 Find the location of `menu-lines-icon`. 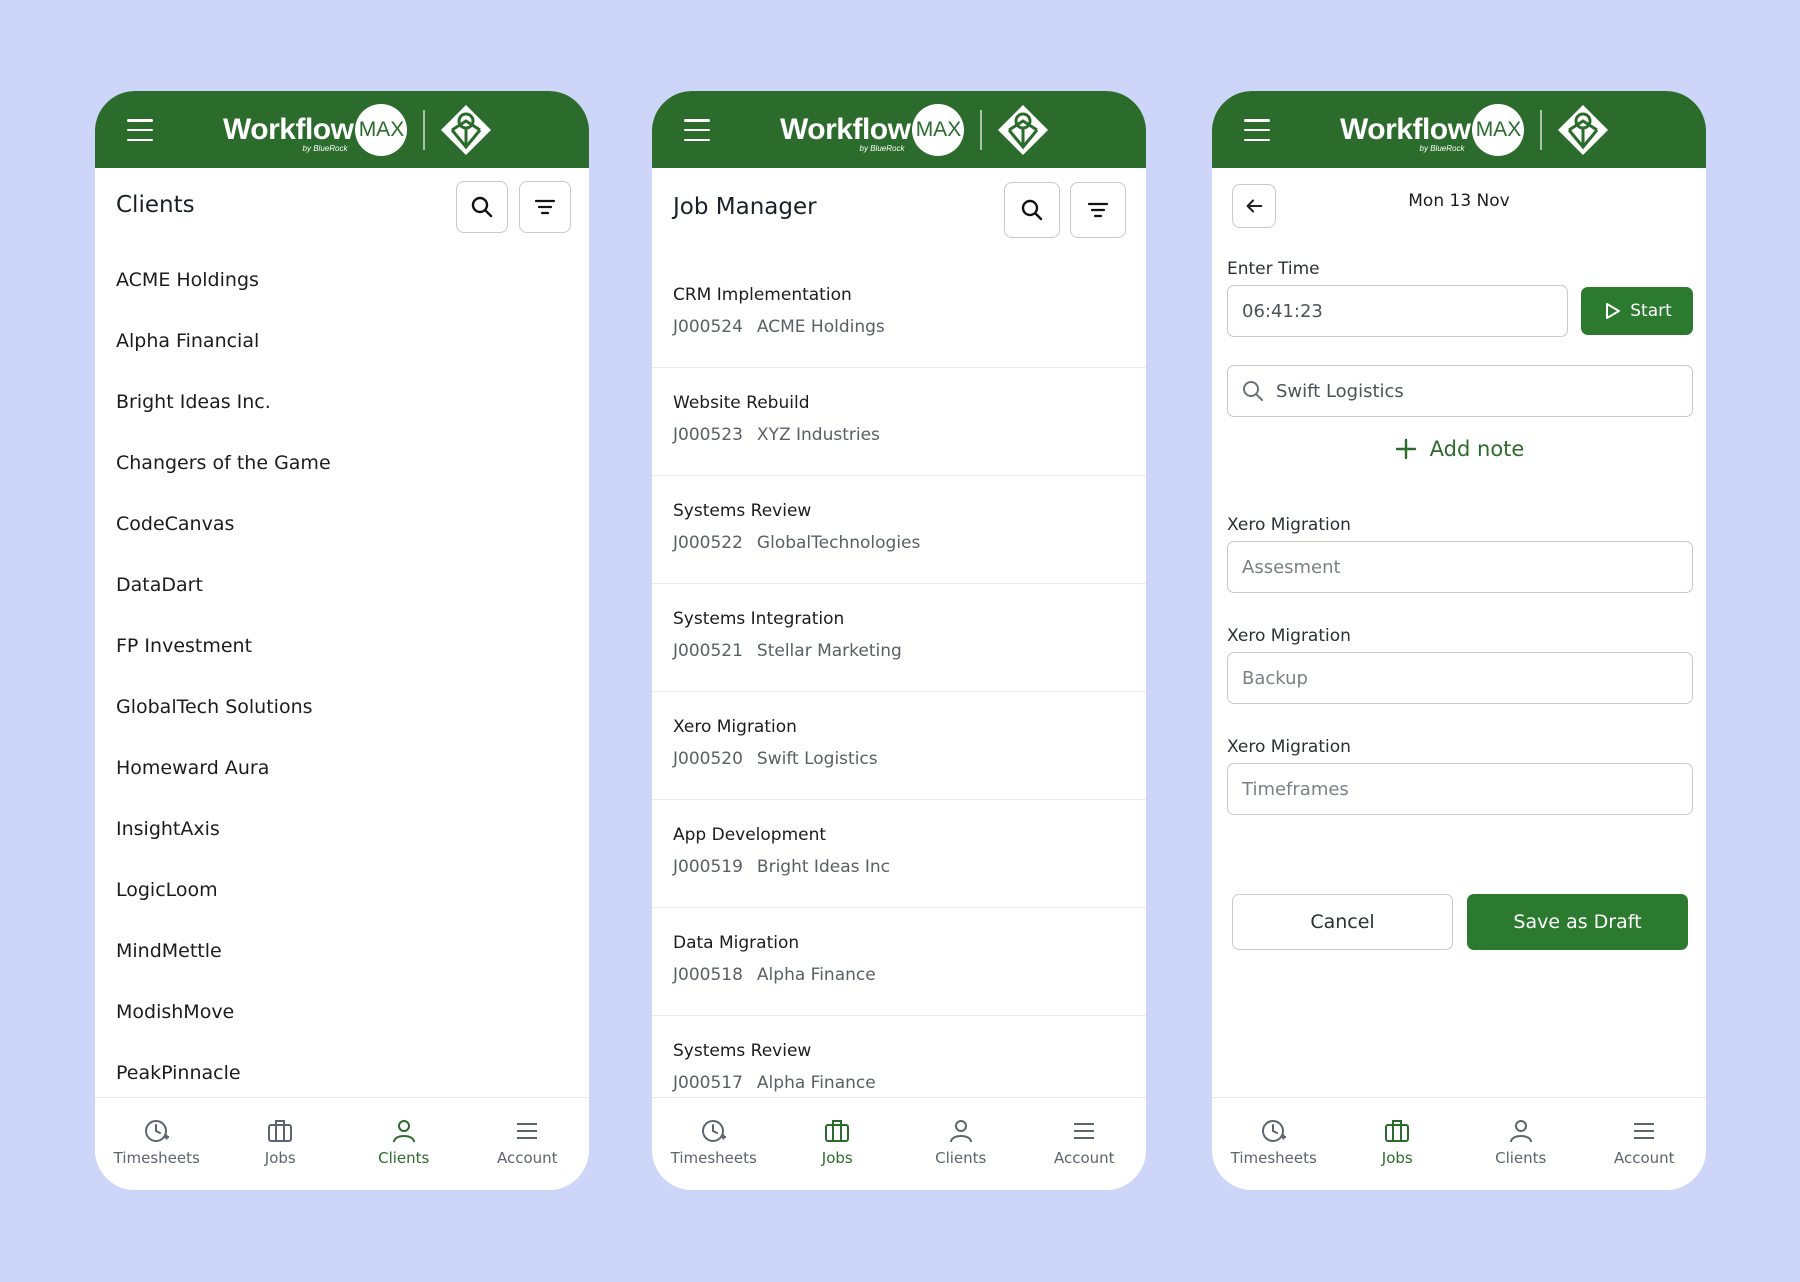

menu-lines-icon is located at coordinates (1644, 1131).